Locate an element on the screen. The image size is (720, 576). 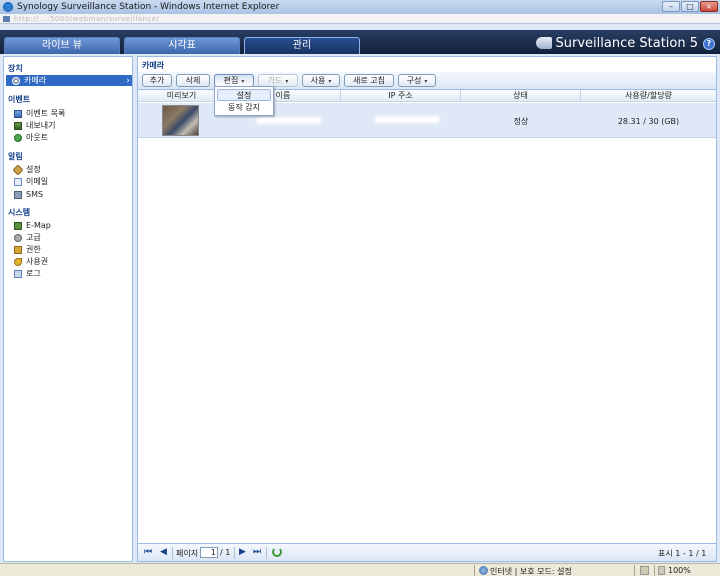
next-page-icon: ▶ is located at coordinates (242, 552).